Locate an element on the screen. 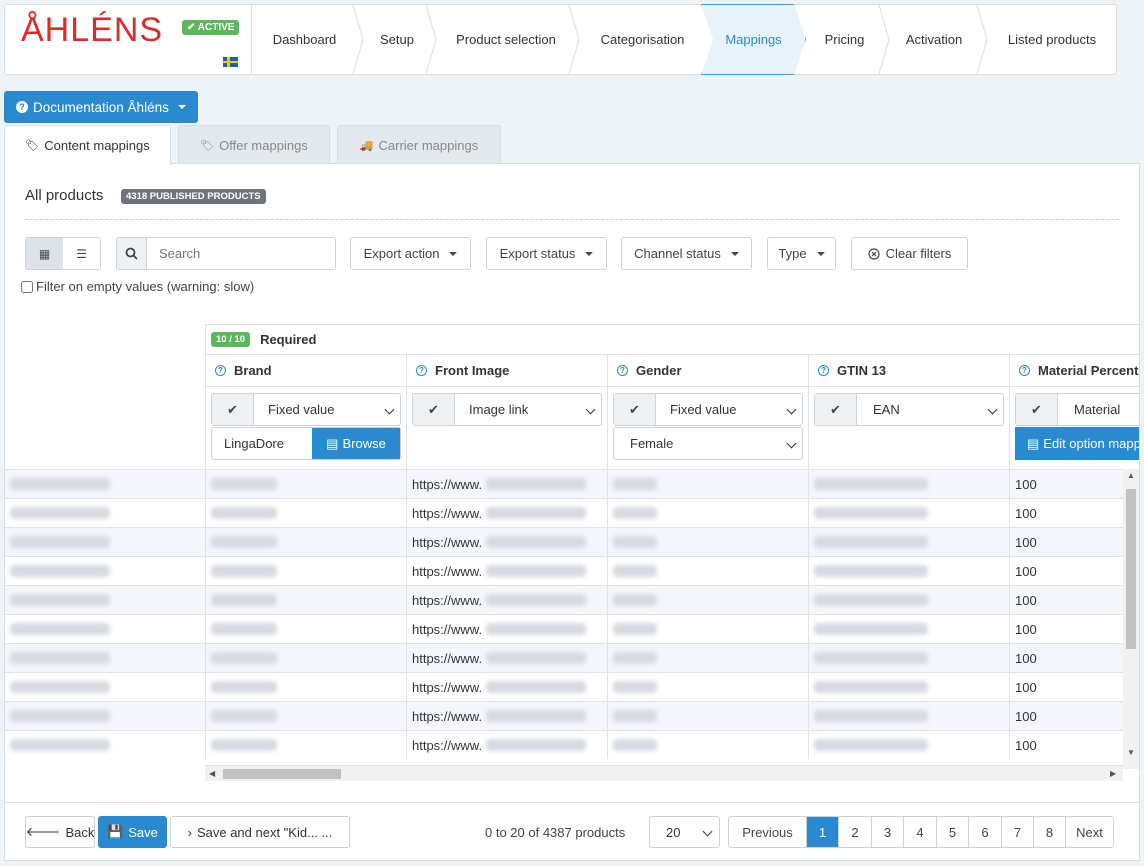  vertical-scrollbar: ▲ ▼ is located at coordinates (1131, 619).